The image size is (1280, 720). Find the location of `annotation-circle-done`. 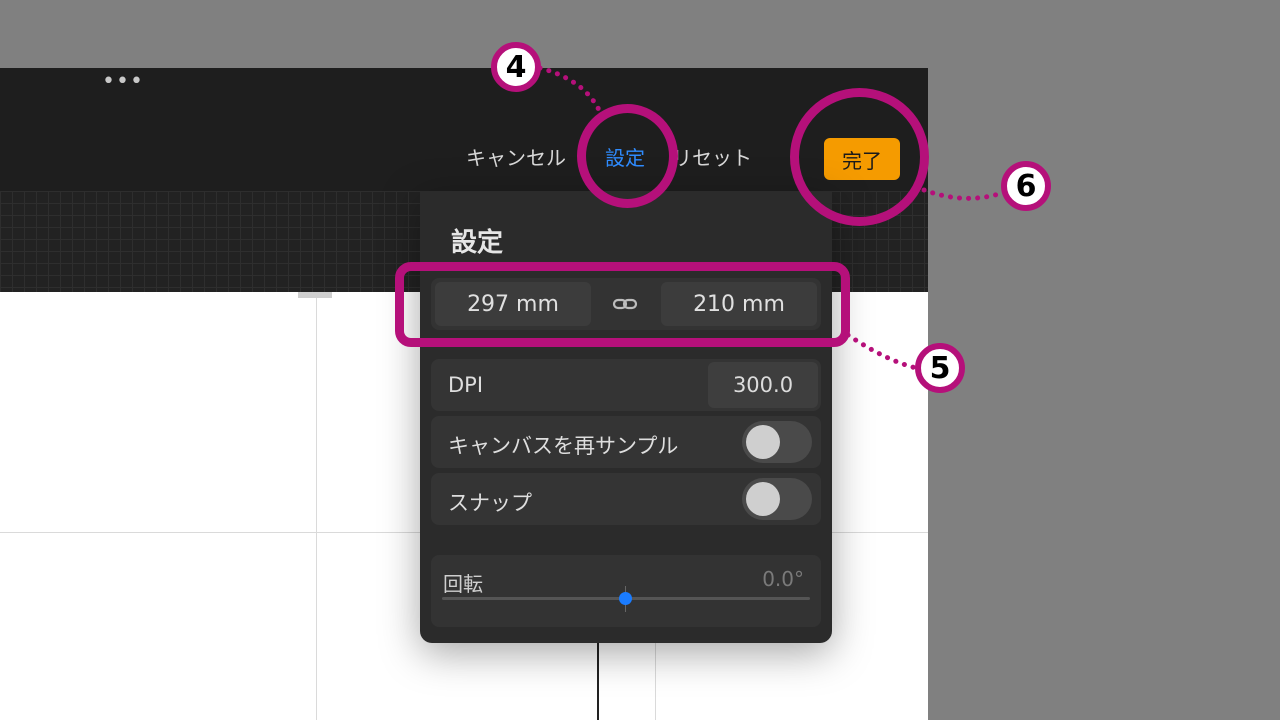

annotation-circle-done is located at coordinates (859, 157).